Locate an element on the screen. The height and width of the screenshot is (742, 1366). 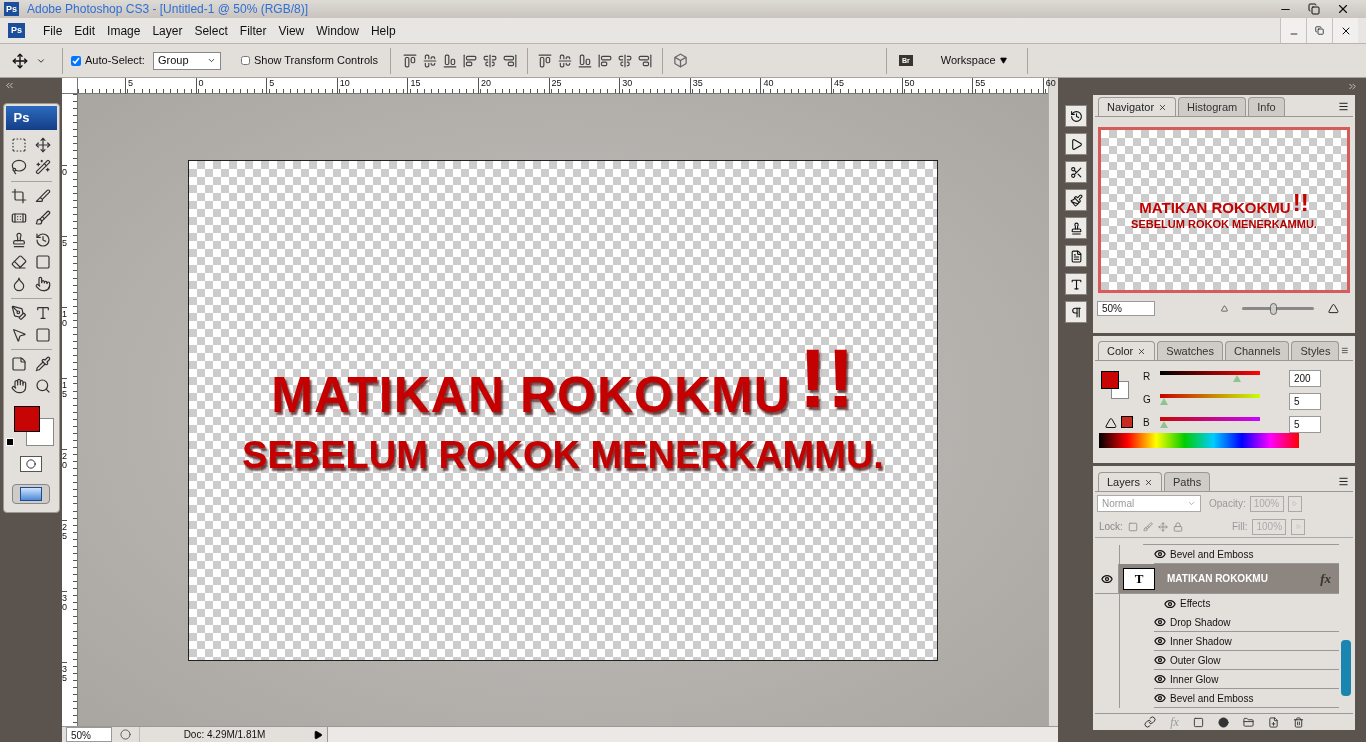
menu-item: Filter is located at coordinates (253, 30).